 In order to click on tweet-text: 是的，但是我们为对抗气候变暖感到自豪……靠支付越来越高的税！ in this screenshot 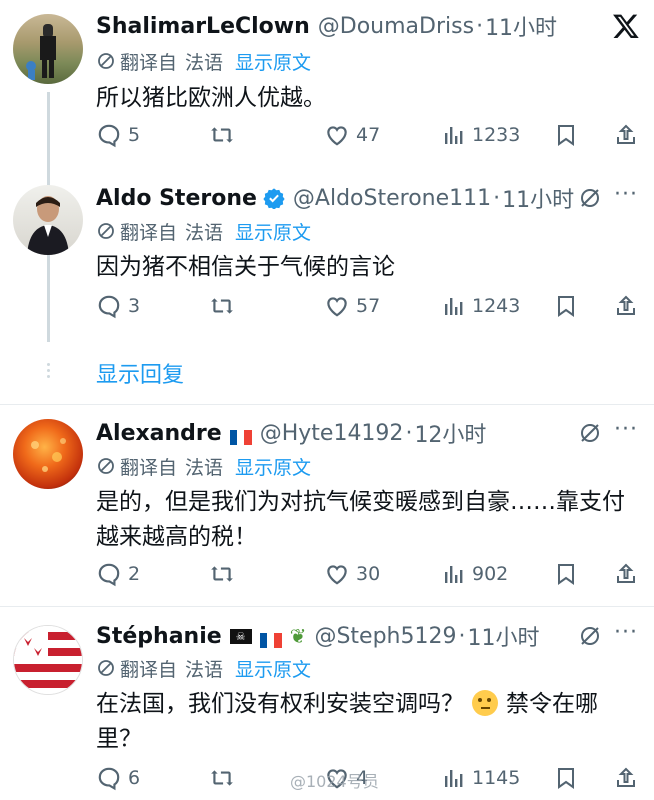, I will do `click(360, 519)`.